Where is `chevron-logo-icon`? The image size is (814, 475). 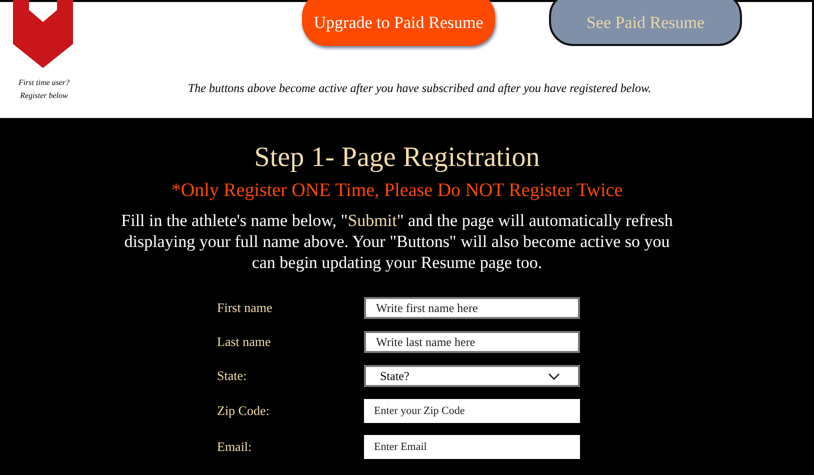
chevron-logo-icon is located at coordinates (43, 34).